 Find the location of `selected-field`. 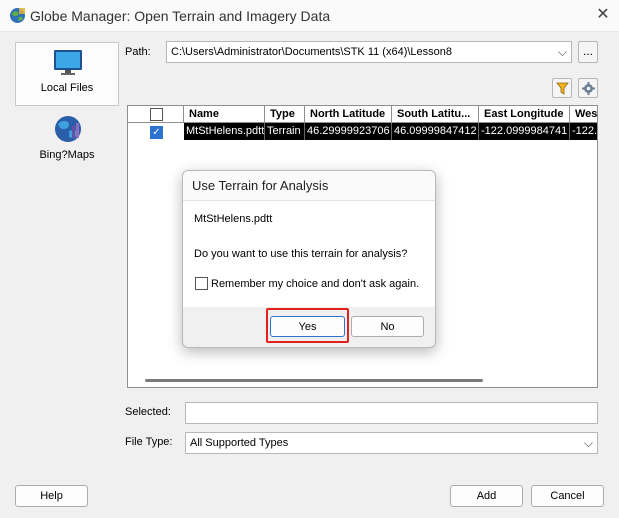

selected-field is located at coordinates (391, 413).